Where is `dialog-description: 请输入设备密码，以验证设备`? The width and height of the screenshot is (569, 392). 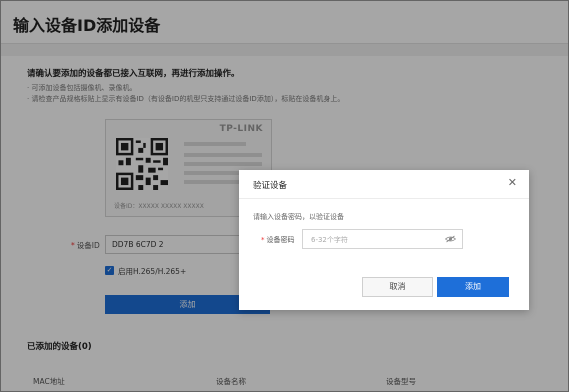
dialog-description: 请输入设备密码，以验证设备 is located at coordinates (298, 217).